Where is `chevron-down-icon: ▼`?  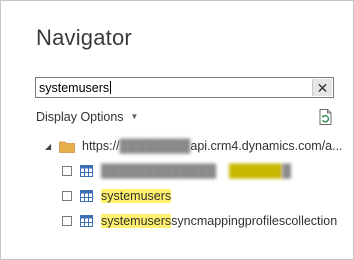
chevron-down-icon: ▼ is located at coordinates (134, 116).